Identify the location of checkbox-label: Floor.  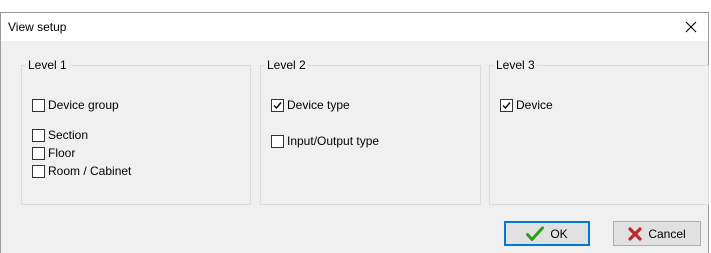
(62, 153).